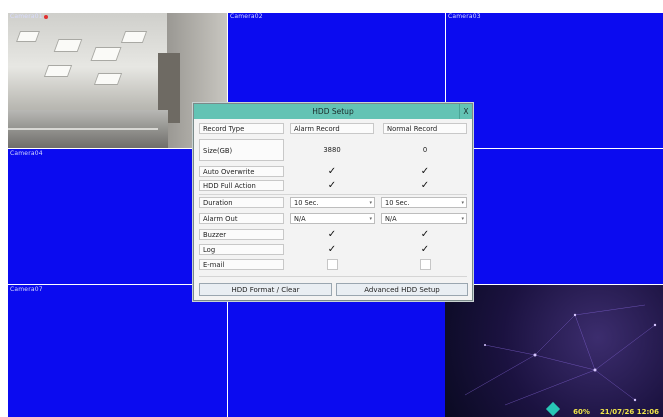  I want to click on email-alarm-checkbox, so click(332, 264).